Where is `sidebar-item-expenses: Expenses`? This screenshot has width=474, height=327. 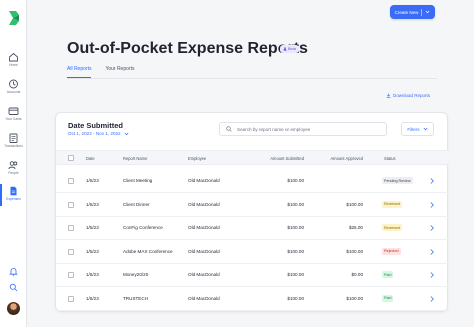 sidebar-item-expenses: Expenses is located at coordinates (13, 199).